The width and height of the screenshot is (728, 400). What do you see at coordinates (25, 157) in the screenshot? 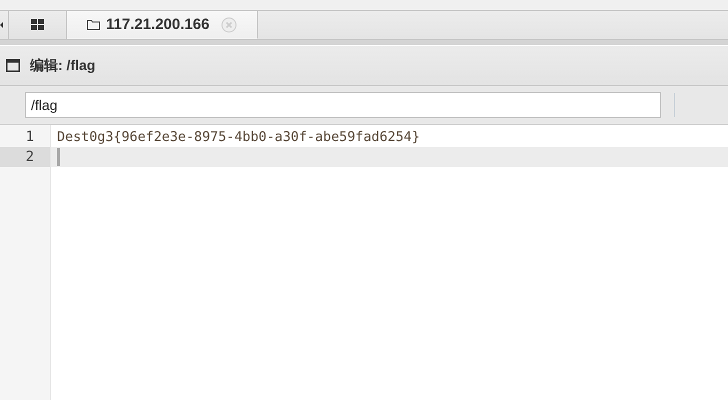
I see `line-number: 2` at bounding box center [25, 157].